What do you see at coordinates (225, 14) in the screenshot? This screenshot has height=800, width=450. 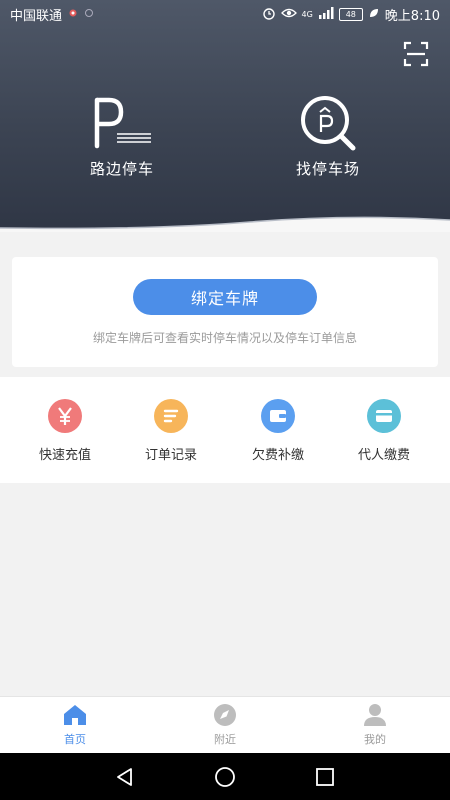 I see `status-bar: 中国联通 4G 48 晚上8:10` at bounding box center [225, 14].